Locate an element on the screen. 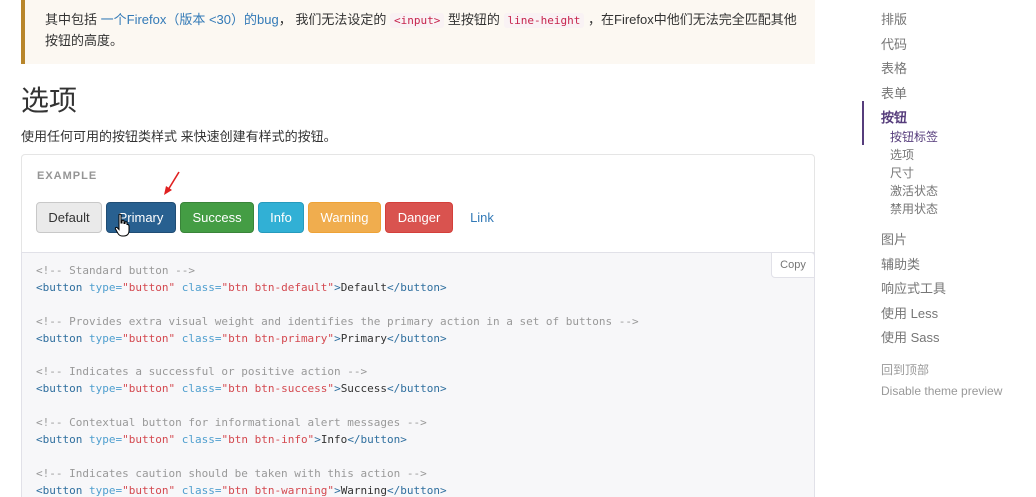 The width and height of the screenshot is (1036, 497). sidebar-item-less: 使用 Less is located at coordinates (909, 312).